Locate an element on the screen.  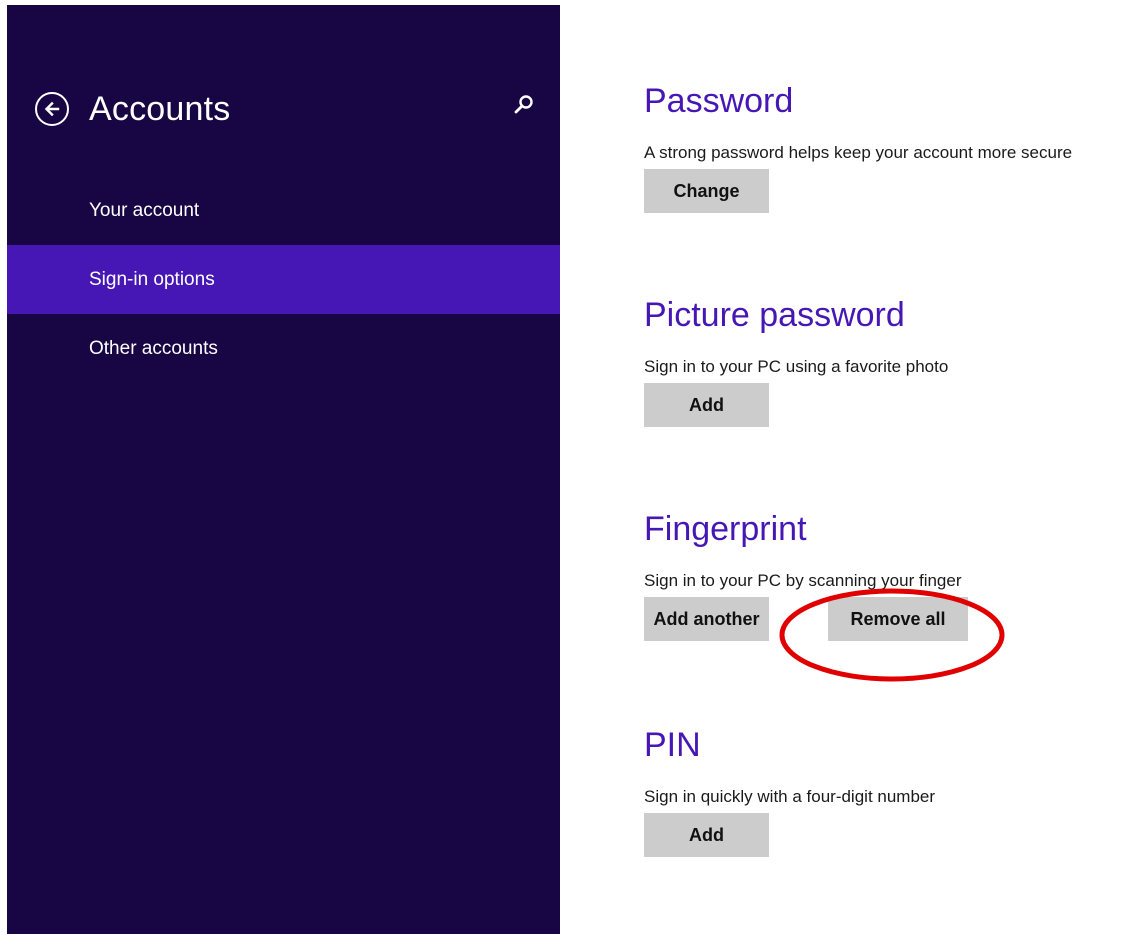
pin-description: Sign in quickly with a four-digit number is located at coordinates (790, 796).